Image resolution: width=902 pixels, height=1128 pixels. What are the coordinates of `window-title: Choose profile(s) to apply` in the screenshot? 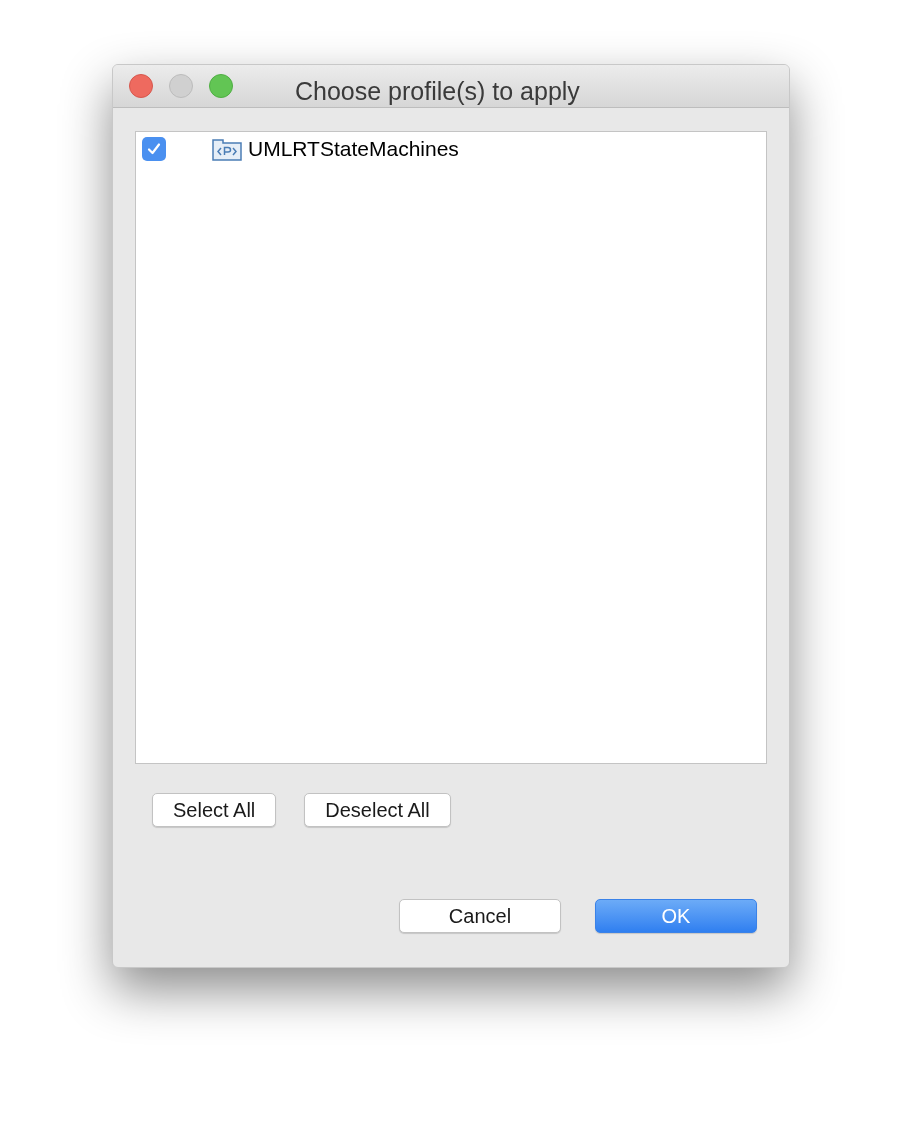 It's located at (437, 91).